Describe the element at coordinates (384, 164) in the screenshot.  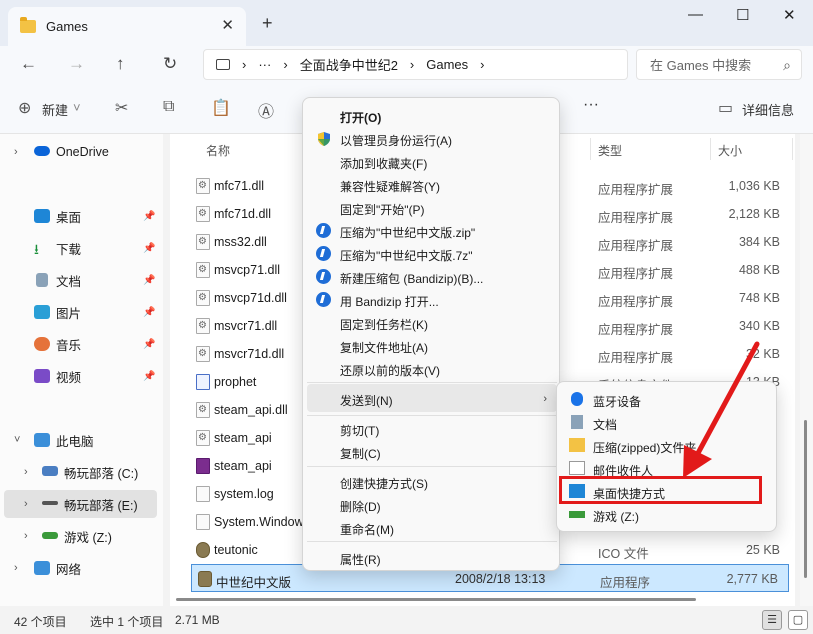
I see `menu-label: 添加到收藏夹(F)` at that location.